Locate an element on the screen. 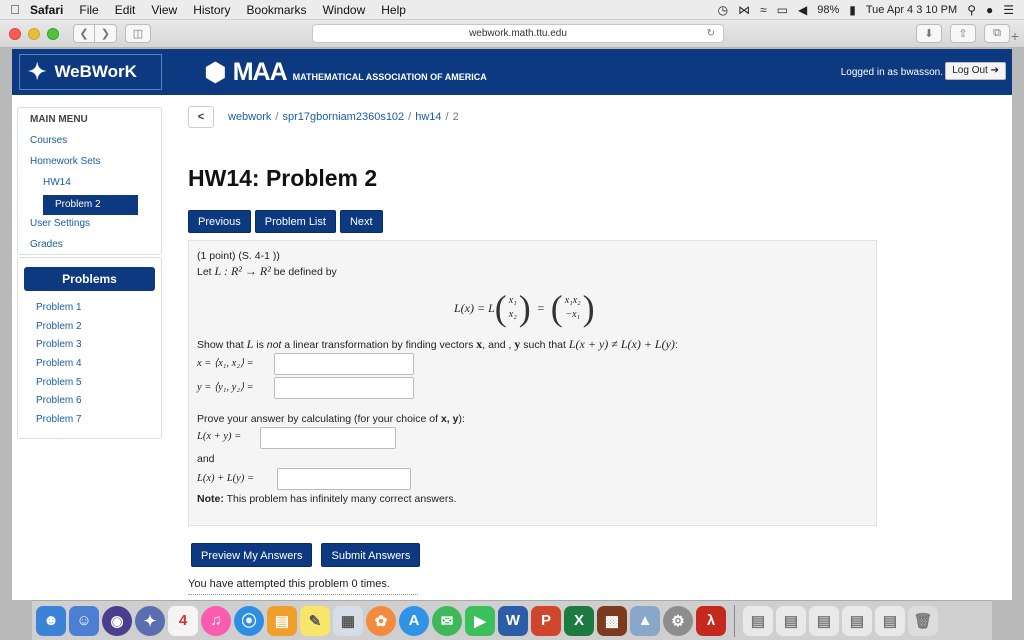  problem-link: Problem 2 is located at coordinates (89, 327).